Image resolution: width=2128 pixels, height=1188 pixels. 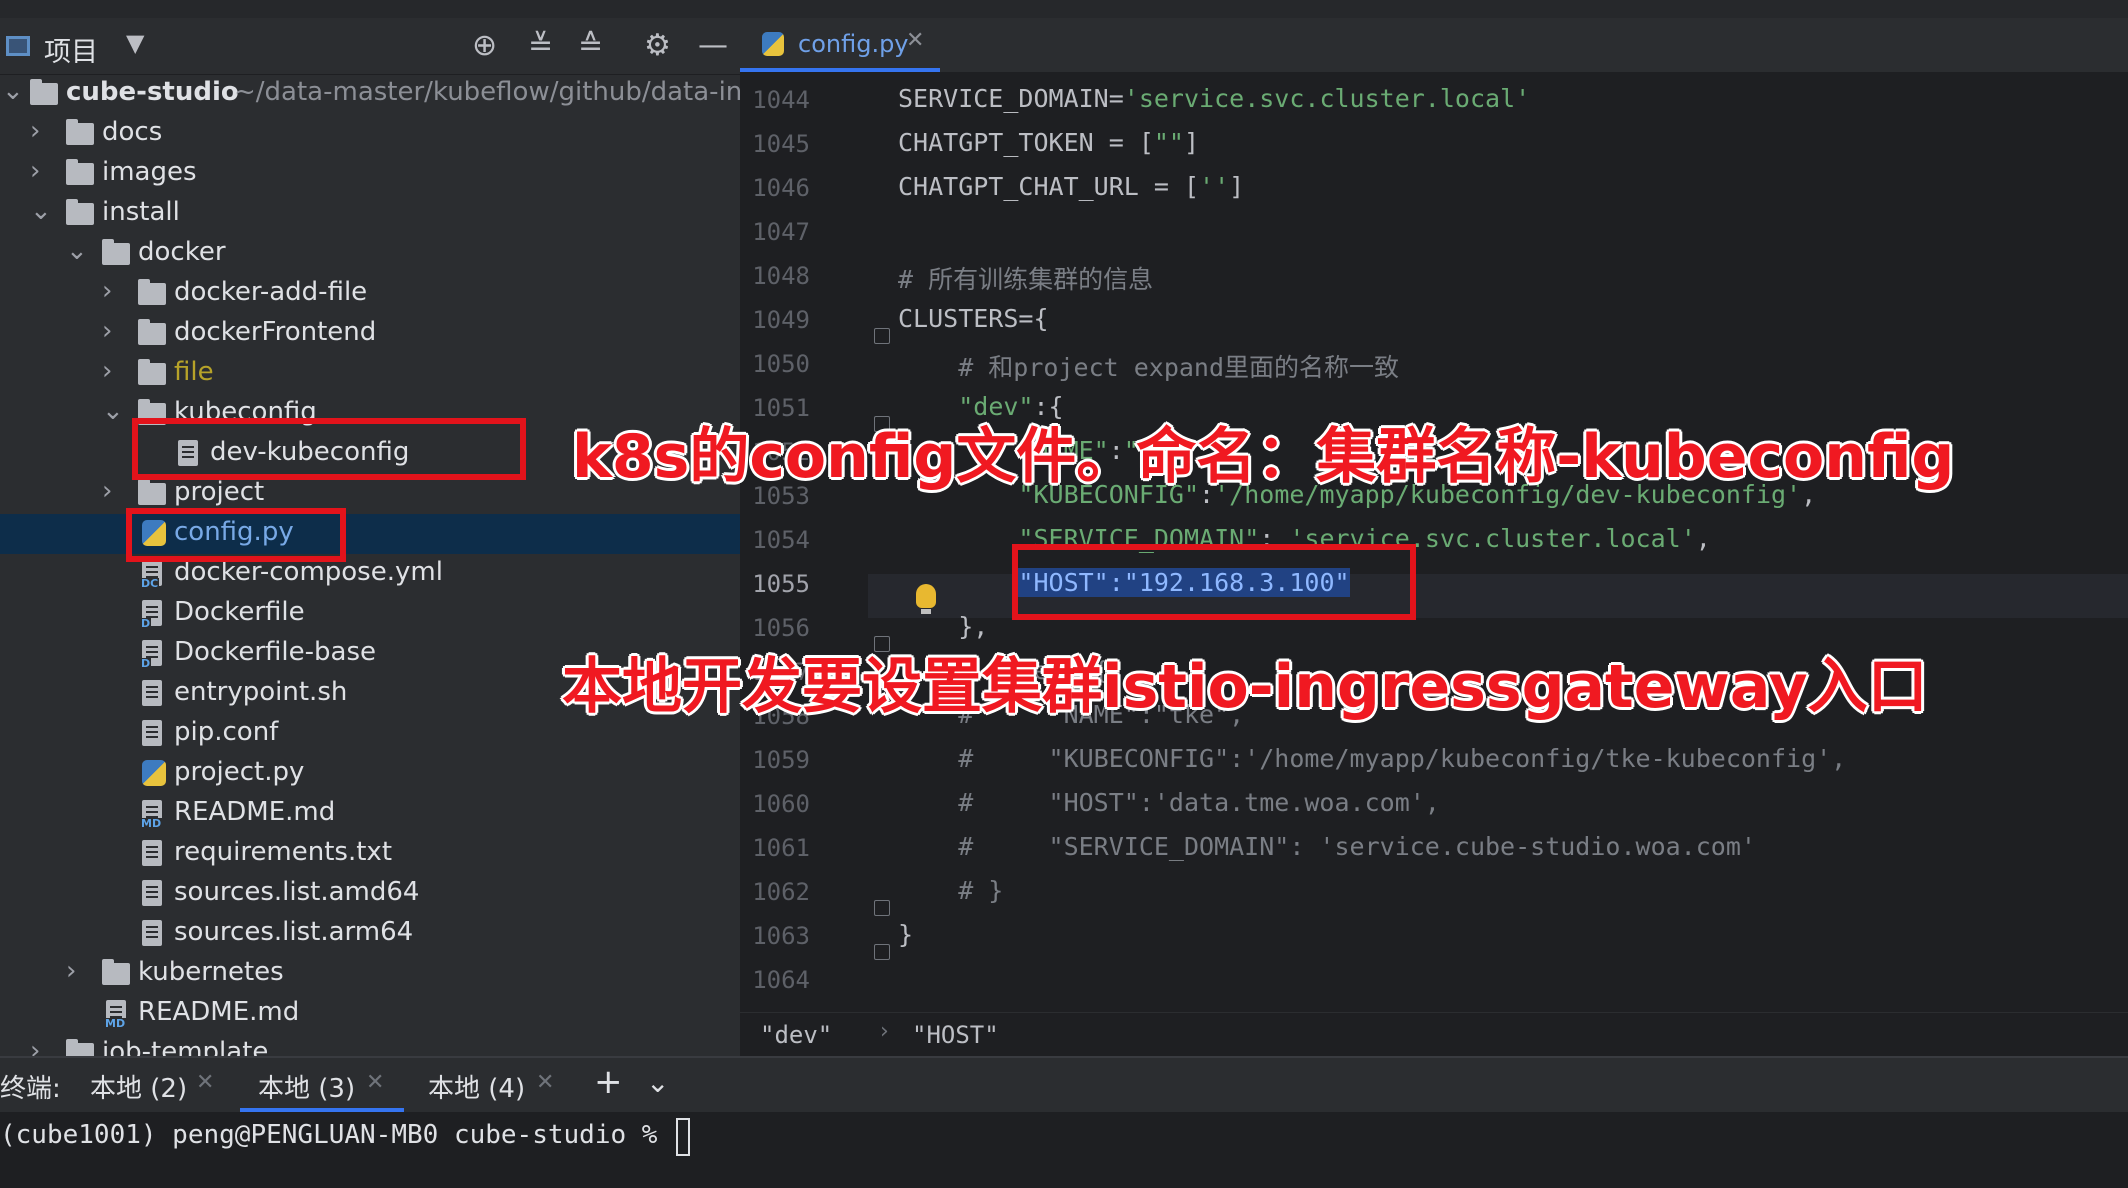 I want to click on python-file-icon, so click(x=154, y=773).